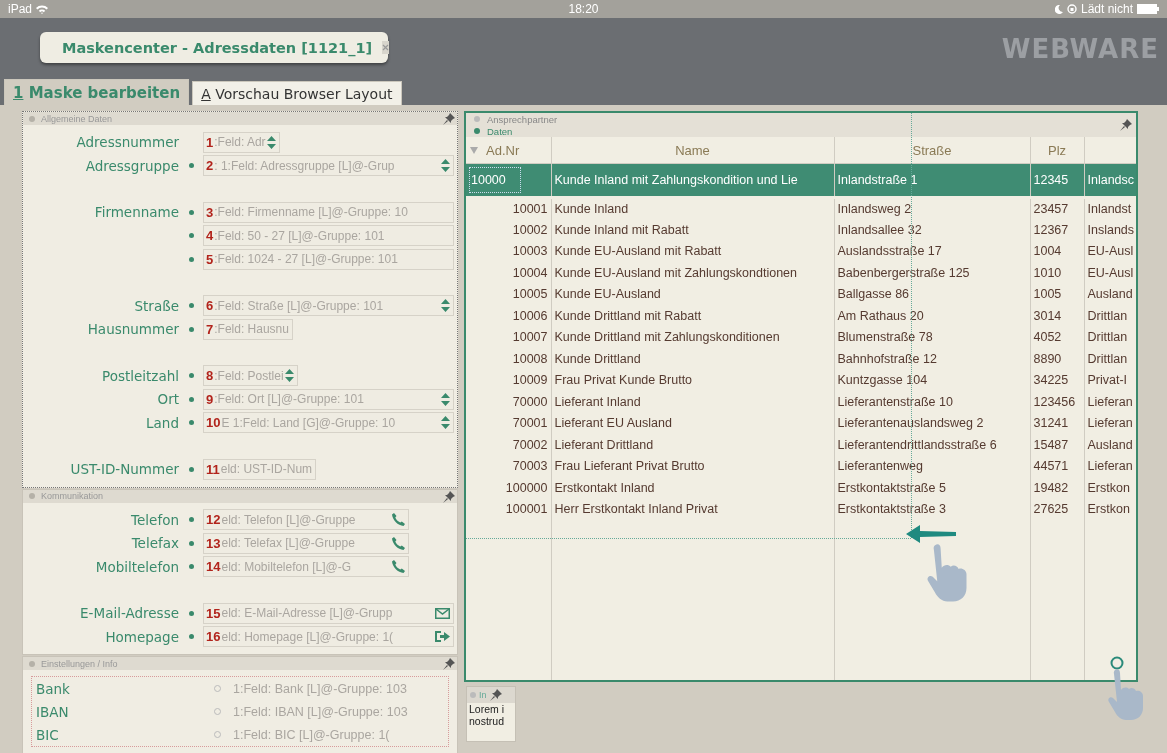 This screenshot has width=1167, height=753. Describe the element at coordinates (801, 294) in the screenshot. I see `table-row: 10005 Kunde EU-Ausland Ballgasse 86 1005 Ausland` at that location.